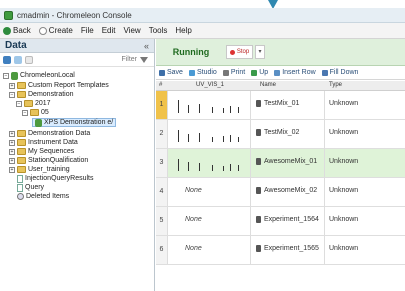  I want to click on col-header-name: Name, so click(268, 85).